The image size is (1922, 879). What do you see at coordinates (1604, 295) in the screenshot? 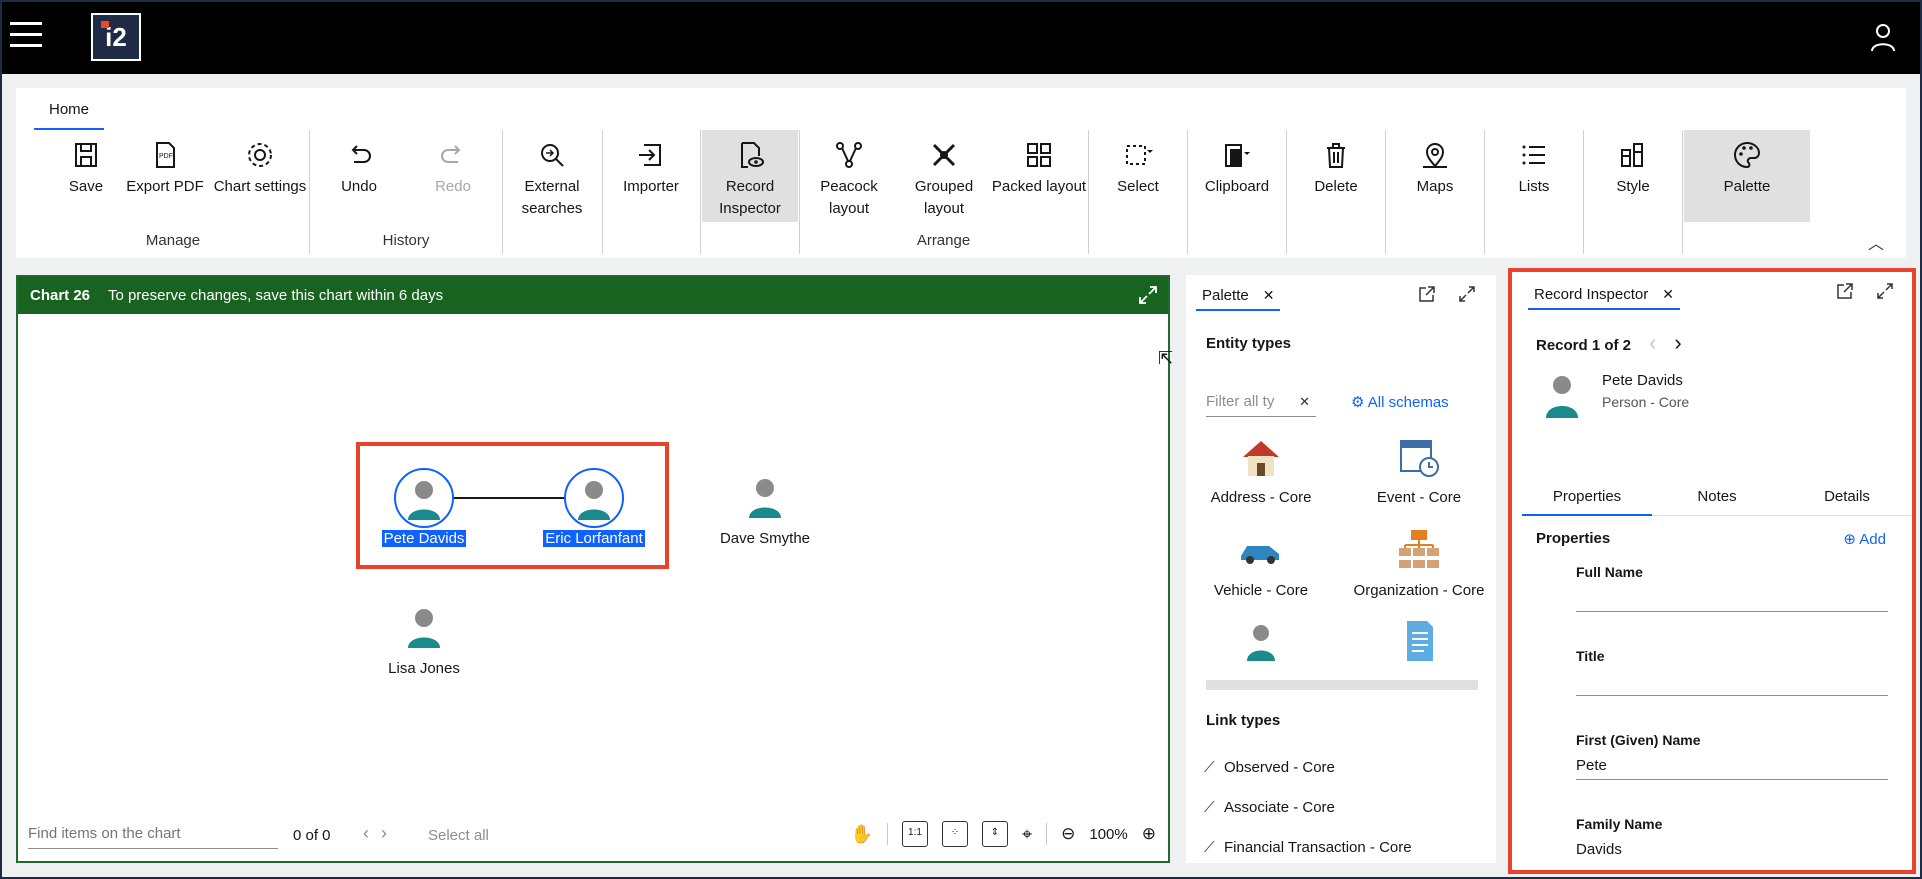
I see `tab-record-inspector: Record Inspector ✕` at bounding box center [1604, 295].